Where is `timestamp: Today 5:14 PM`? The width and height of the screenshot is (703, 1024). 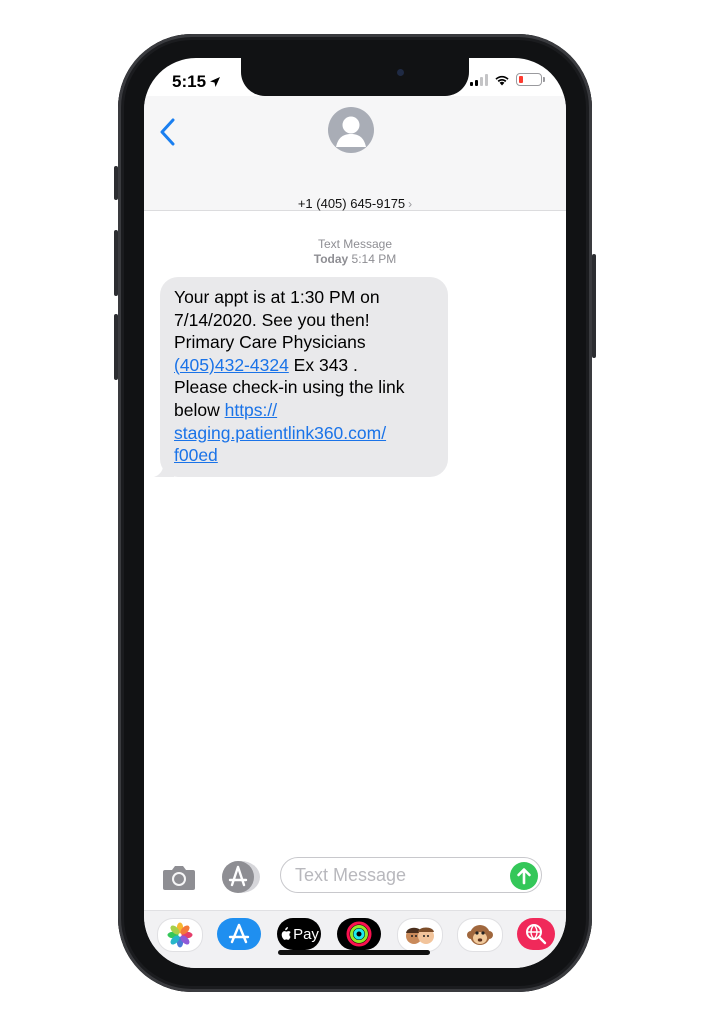
timestamp: Today 5:14 PM is located at coordinates (355, 259).